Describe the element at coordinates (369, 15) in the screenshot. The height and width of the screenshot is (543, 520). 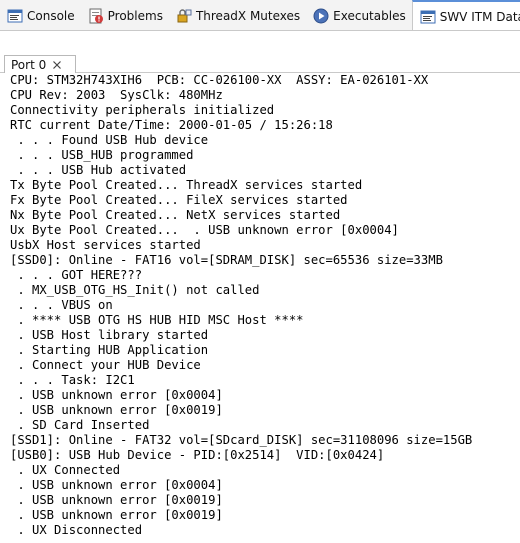
I see `tab-executables-label: Executables` at that location.